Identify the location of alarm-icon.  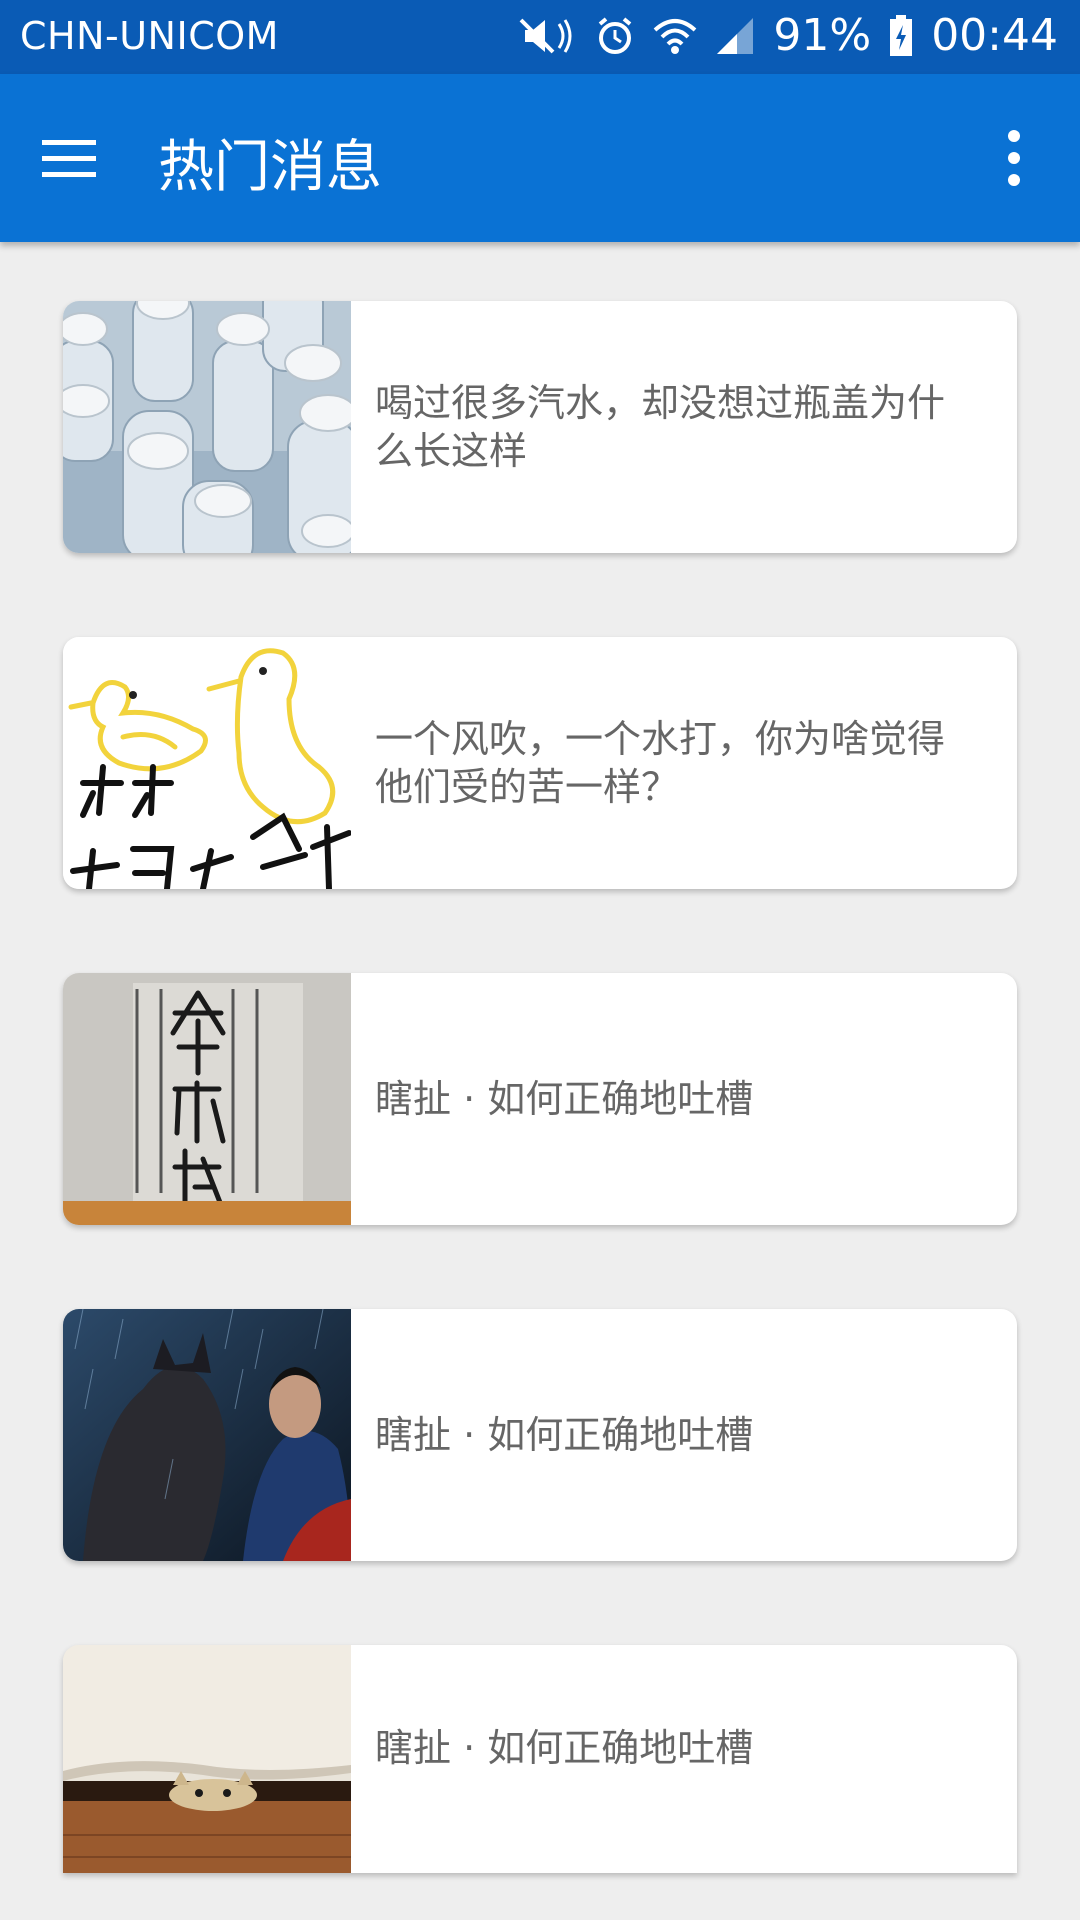
(615, 36).